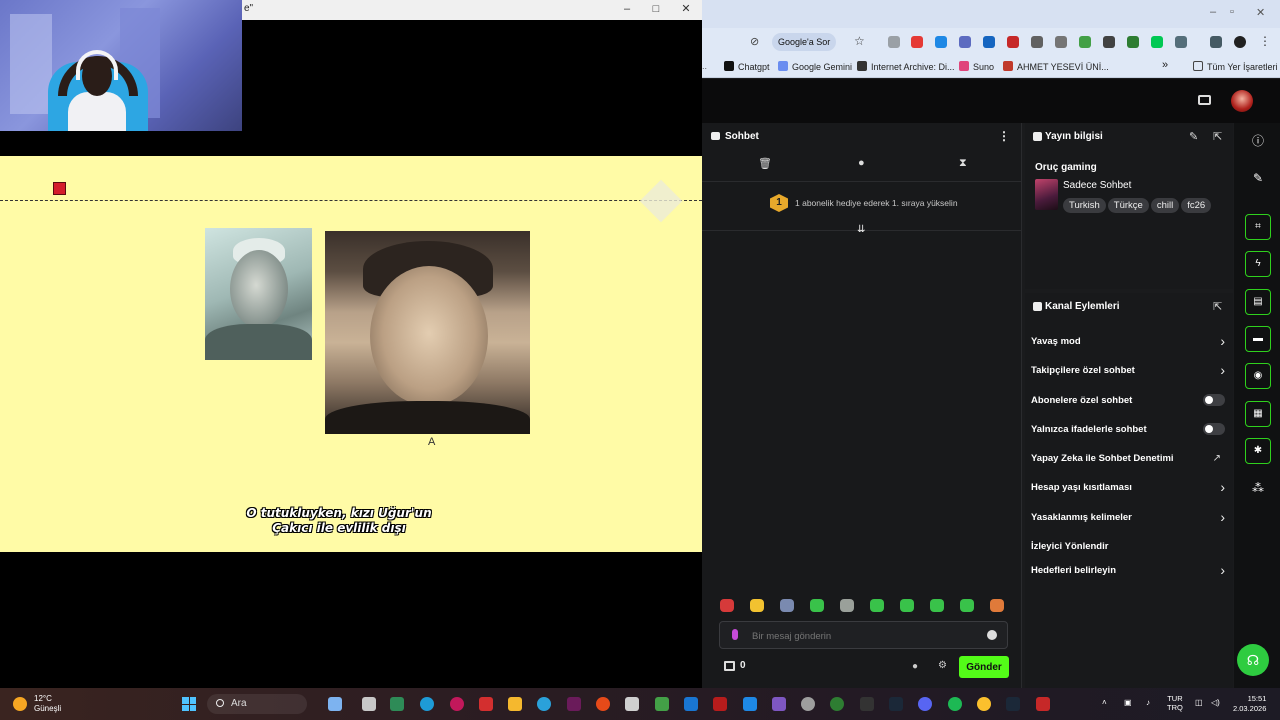 This screenshot has height=720, width=1280. I want to click on chat-menu-icon: ⋮, so click(1004, 136).